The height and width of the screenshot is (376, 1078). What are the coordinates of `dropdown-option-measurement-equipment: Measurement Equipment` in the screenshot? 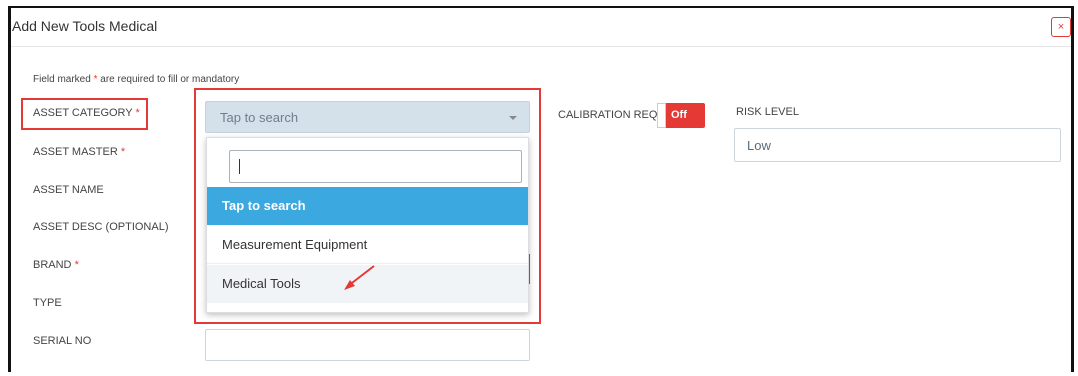 It's located at (367, 245).